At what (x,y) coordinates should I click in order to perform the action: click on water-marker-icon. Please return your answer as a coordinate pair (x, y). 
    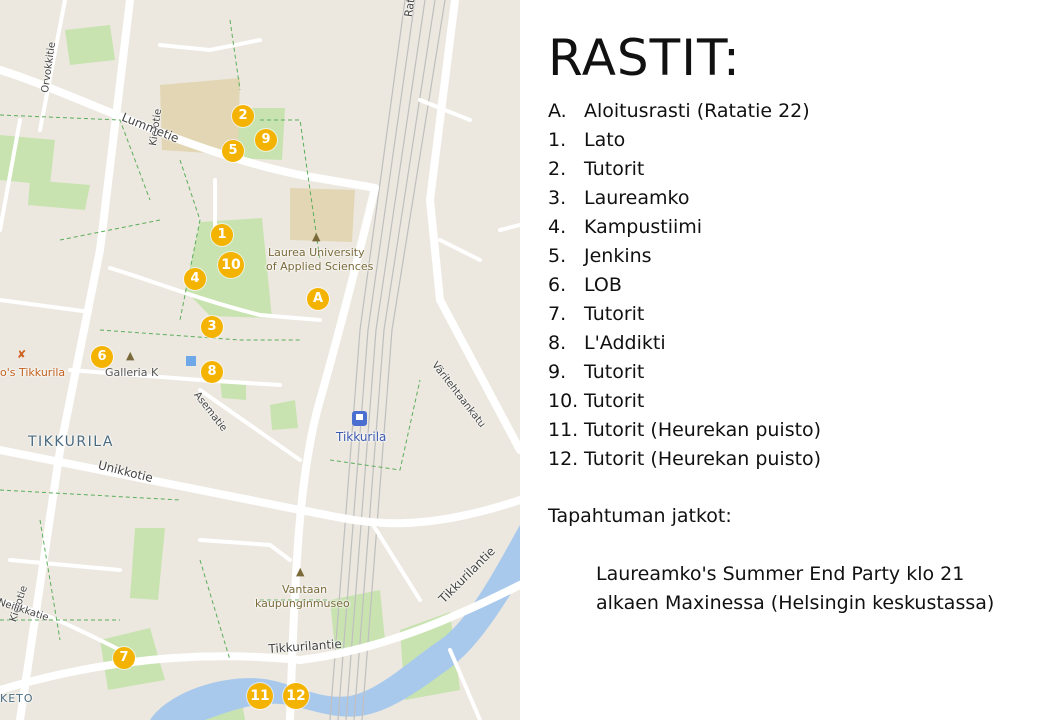
    Looking at the image, I should click on (191, 361).